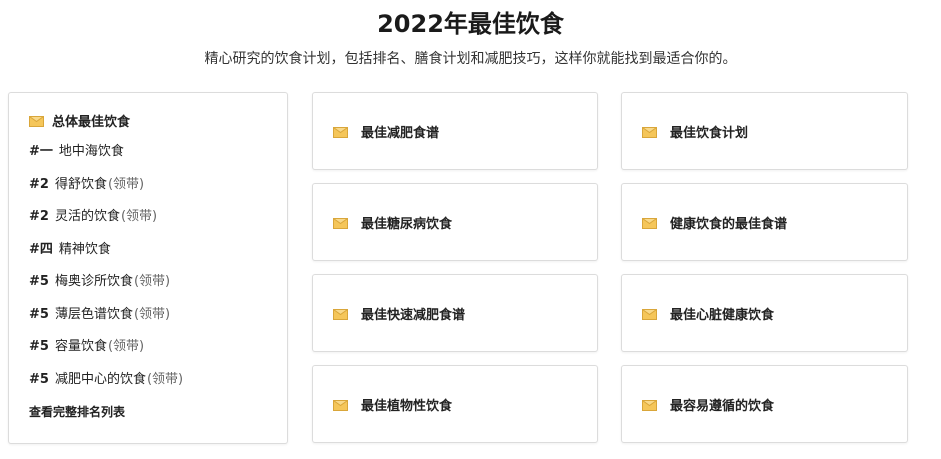 Image resolution: width=941 pixels, height=459 pixels. What do you see at coordinates (158, 161) in the screenshot?
I see `ranking-item: #一 地中海饮食` at bounding box center [158, 161].